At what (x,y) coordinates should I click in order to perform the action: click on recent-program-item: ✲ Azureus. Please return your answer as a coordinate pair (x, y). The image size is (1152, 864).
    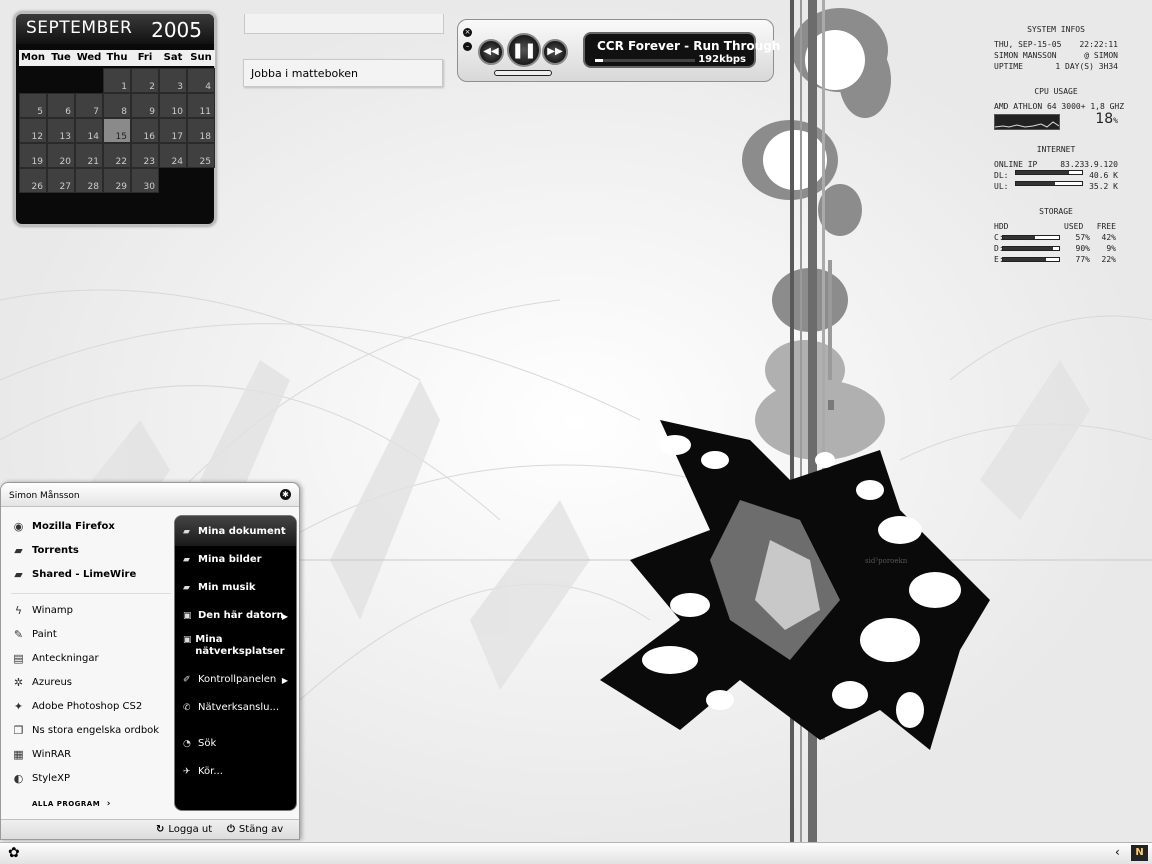
    Looking at the image, I should click on (41, 682).